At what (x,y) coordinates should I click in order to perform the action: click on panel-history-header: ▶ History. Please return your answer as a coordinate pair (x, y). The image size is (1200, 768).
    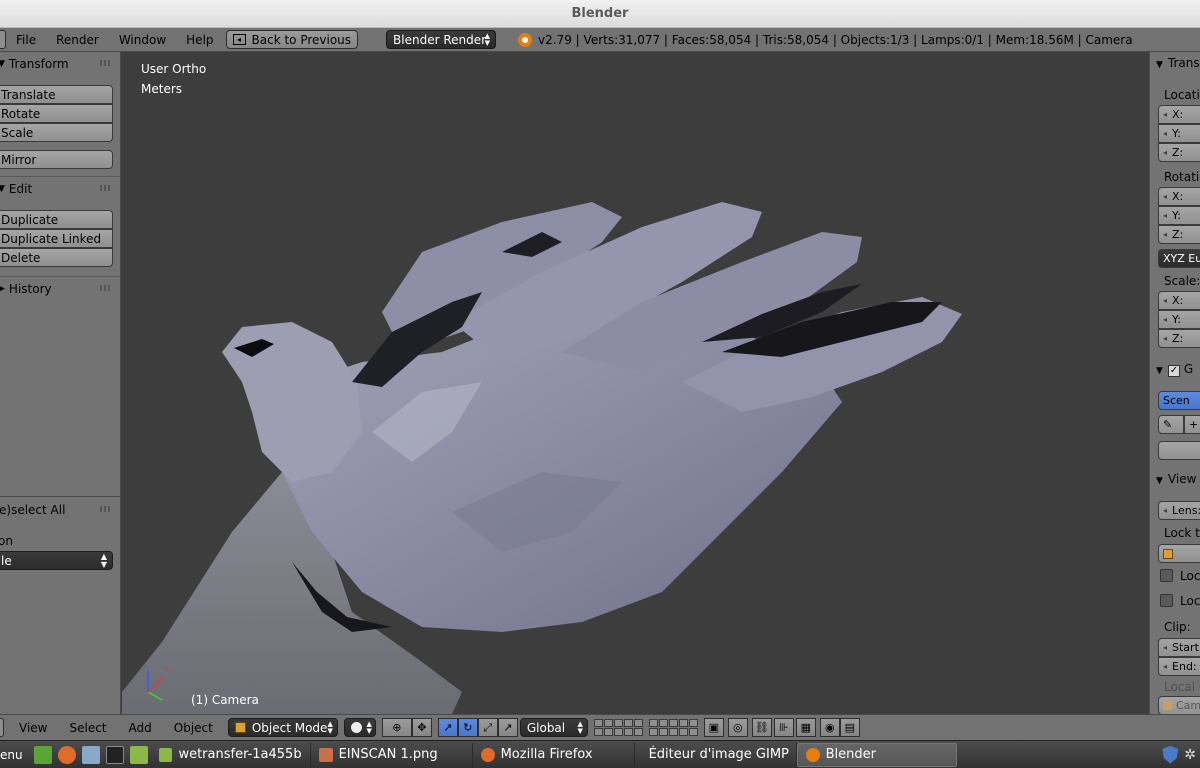
    Looking at the image, I should click on (60, 289).